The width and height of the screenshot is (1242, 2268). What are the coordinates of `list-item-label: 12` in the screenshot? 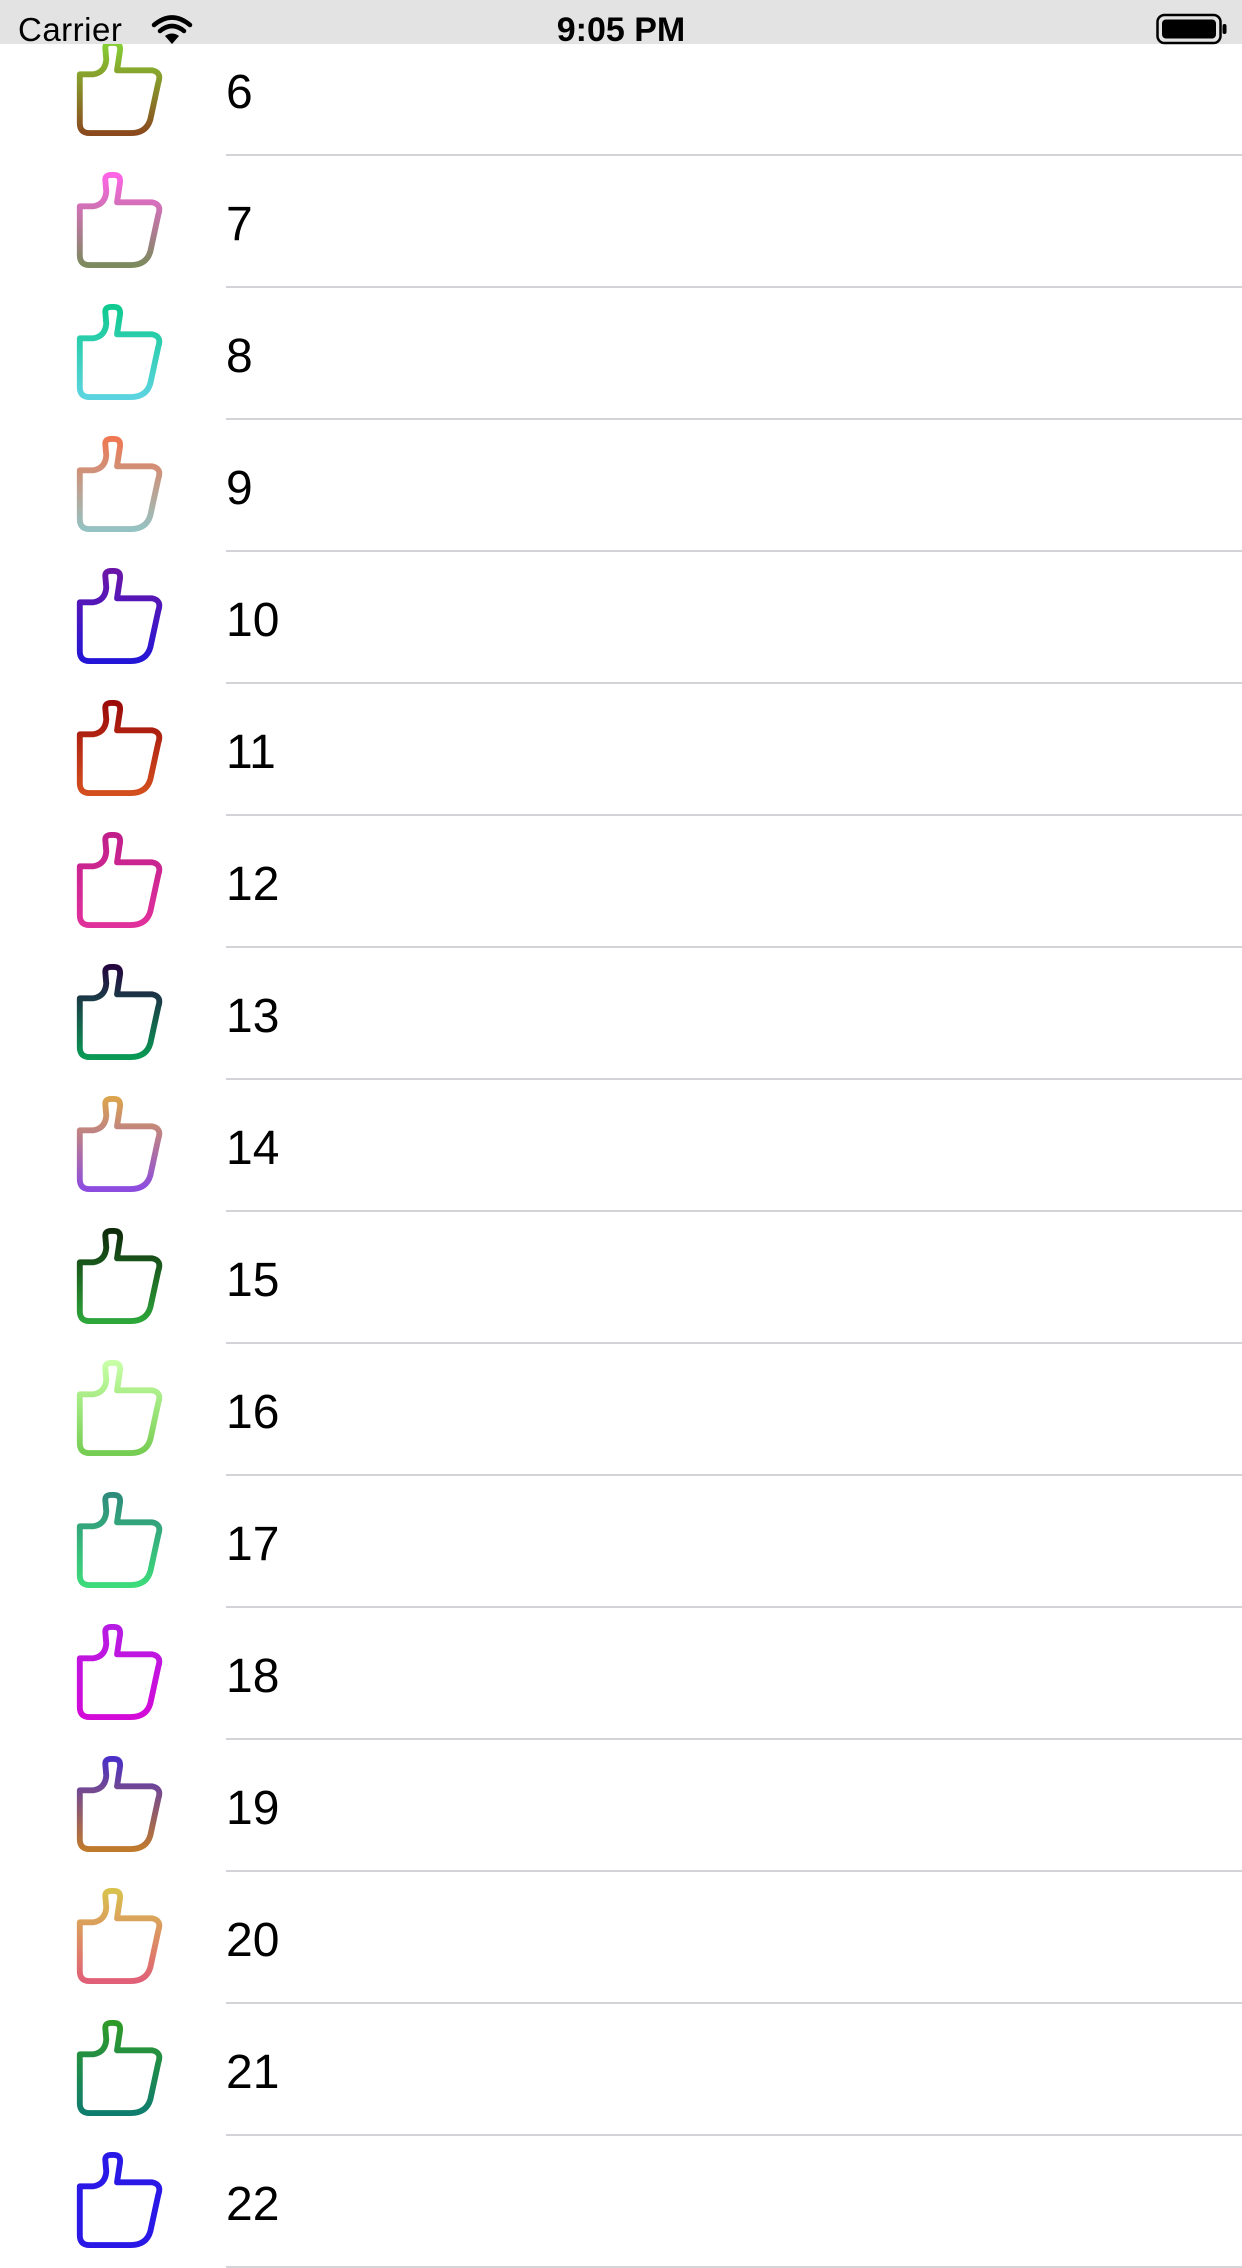 It's located at (253, 884).